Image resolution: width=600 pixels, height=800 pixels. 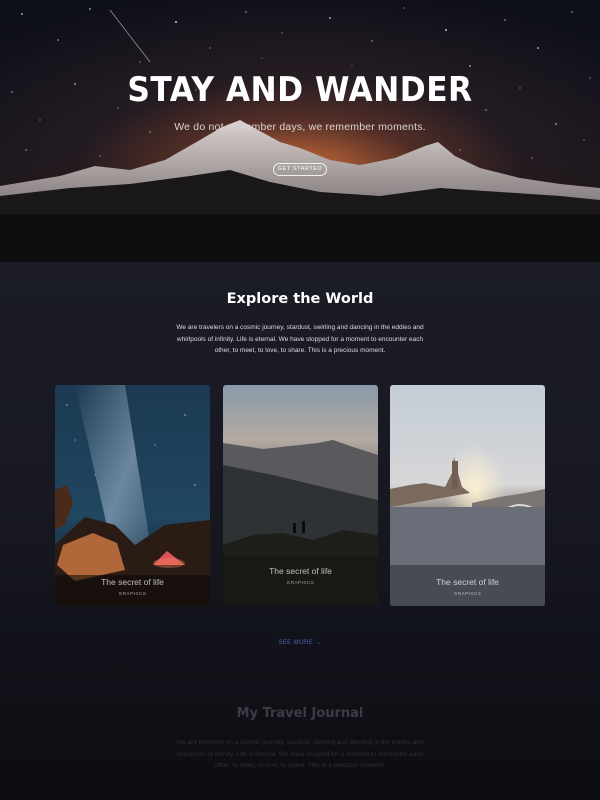 I want to click on explore-title: Explore the World, so click(x=300, y=299).